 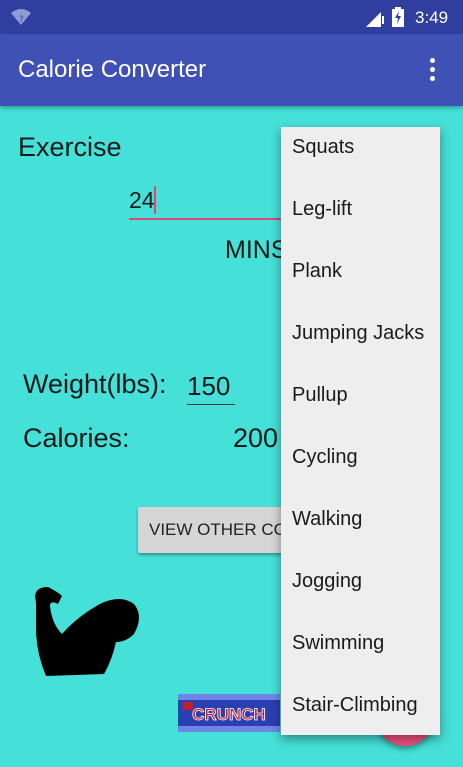 I want to click on battery-charging-icon, so click(x=398, y=19).